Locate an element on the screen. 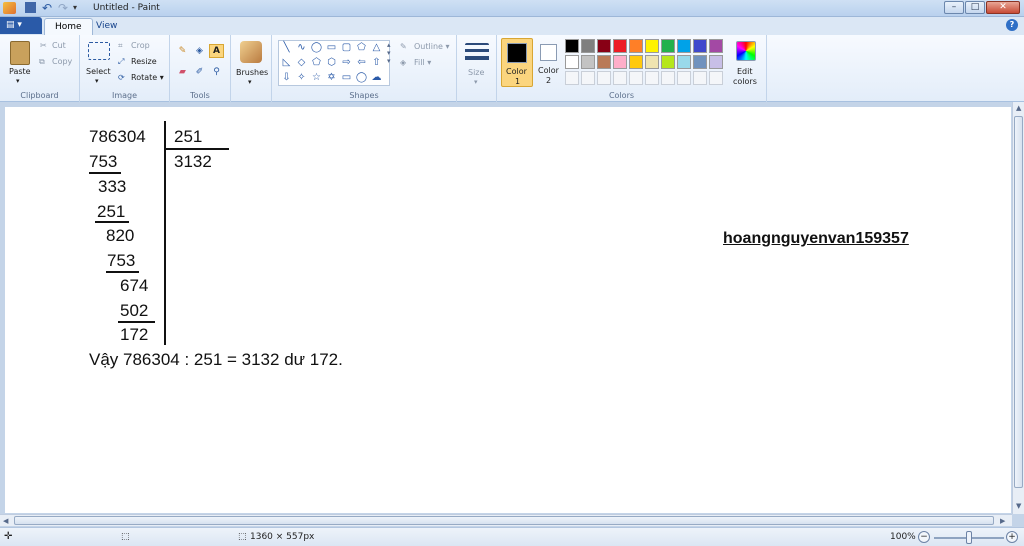 This screenshot has width=1024, height=546. edit-colors-label-2: colors is located at coordinates (745, 81).